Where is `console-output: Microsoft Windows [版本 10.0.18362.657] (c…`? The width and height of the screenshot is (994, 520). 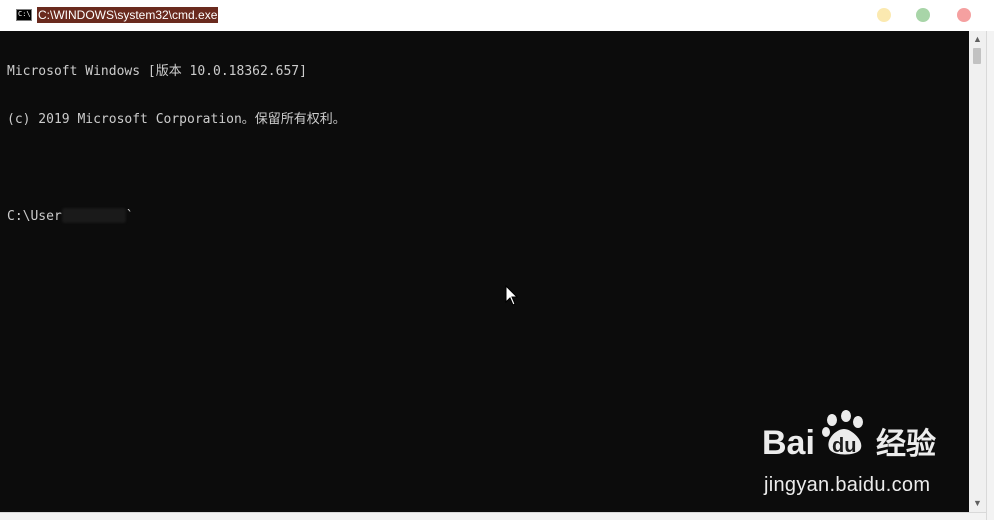
console-output: Microsoft Windows [版本 10.0.18362.657] (c… is located at coordinates (176, 144).